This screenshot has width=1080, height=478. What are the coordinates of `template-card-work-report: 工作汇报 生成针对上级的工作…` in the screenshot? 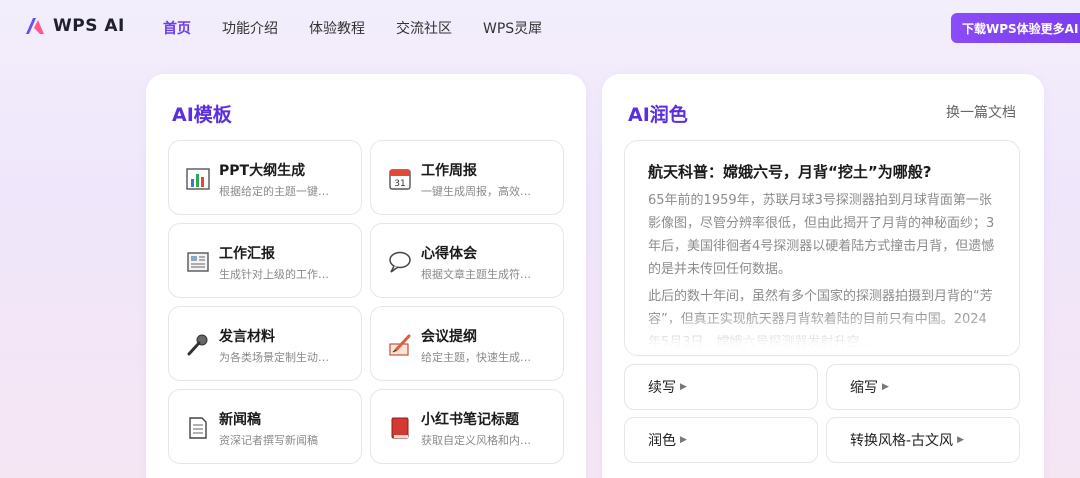 It's located at (265, 260).